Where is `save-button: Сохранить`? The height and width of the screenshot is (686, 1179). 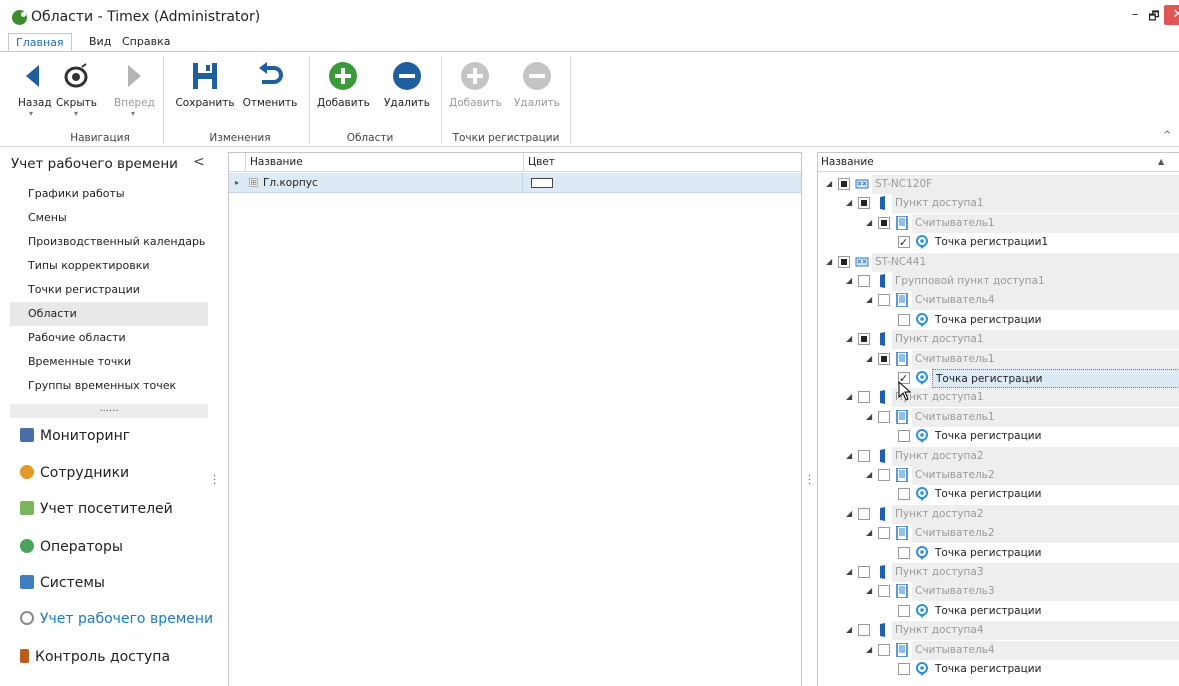 save-button: Сохранить is located at coordinates (205, 84).